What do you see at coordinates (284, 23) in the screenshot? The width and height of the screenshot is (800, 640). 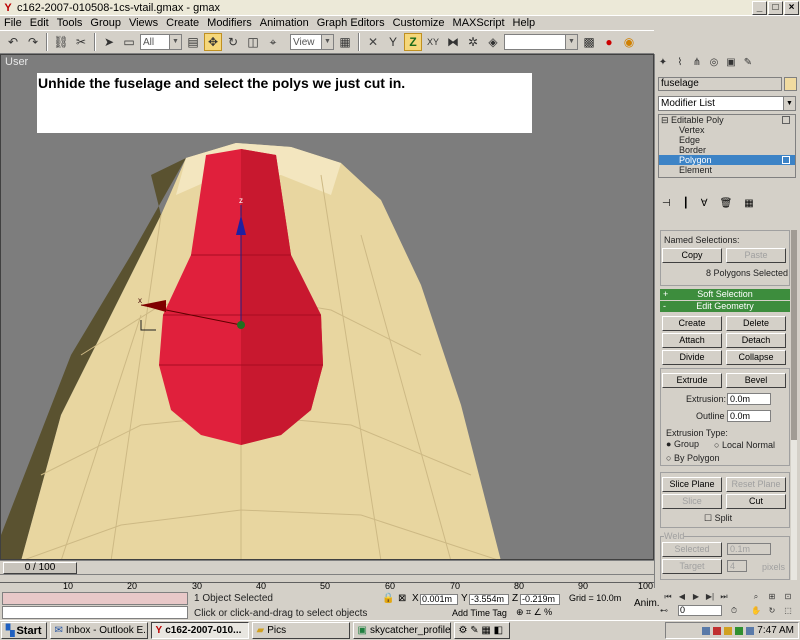 I see `menu-animation: Animation` at bounding box center [284, 23].